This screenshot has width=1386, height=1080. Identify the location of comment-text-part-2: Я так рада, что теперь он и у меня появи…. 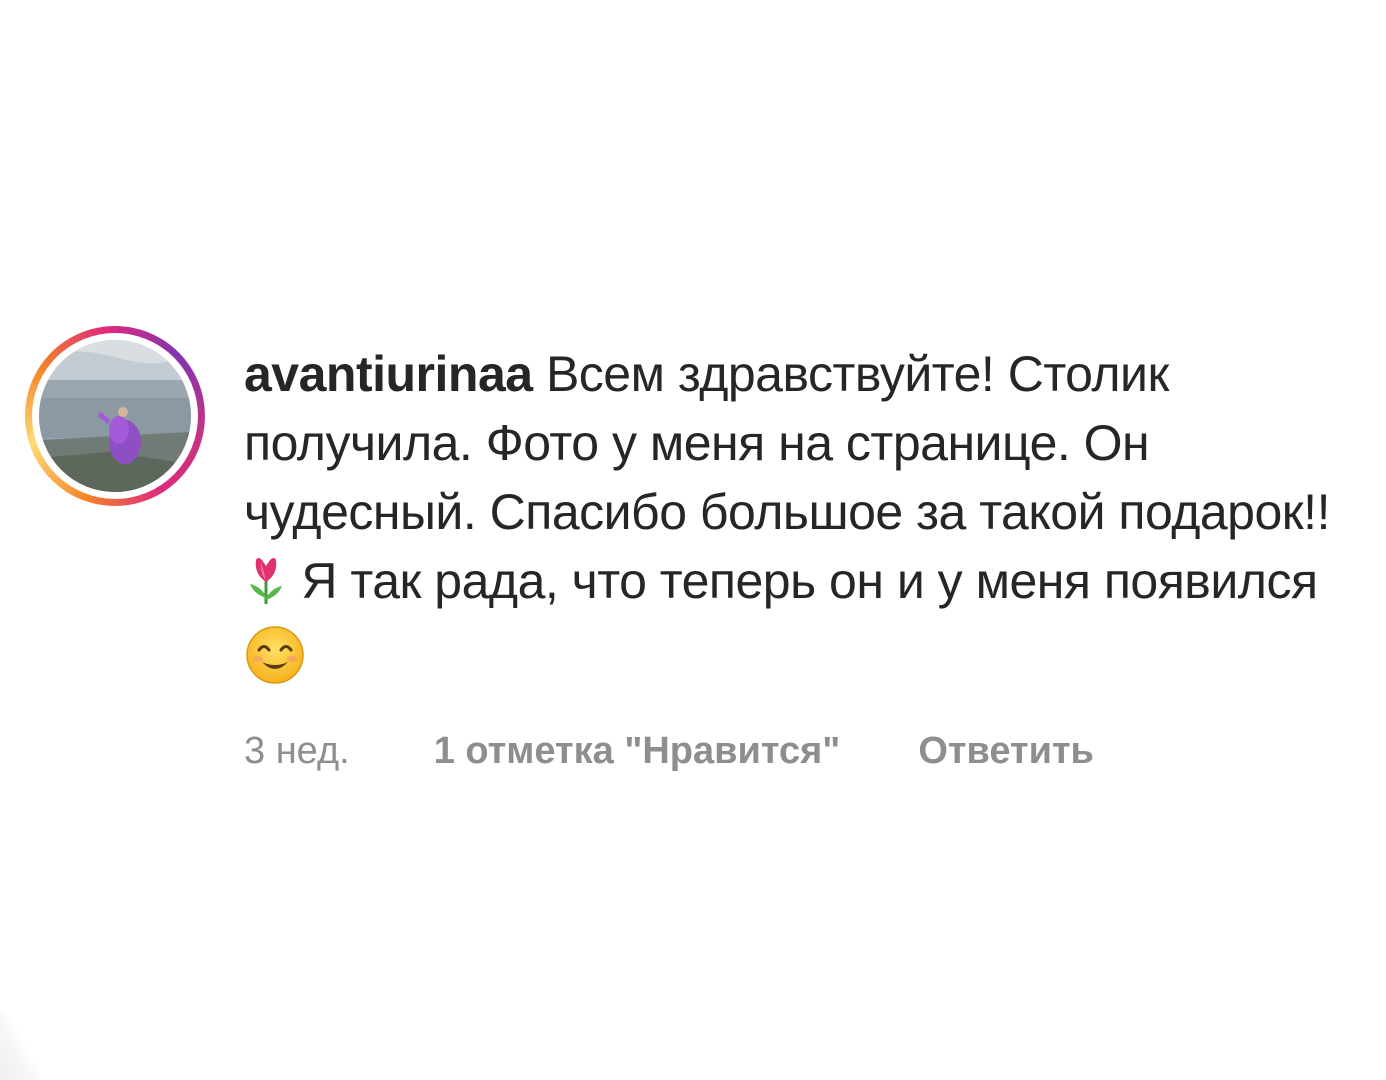
(803, 581).